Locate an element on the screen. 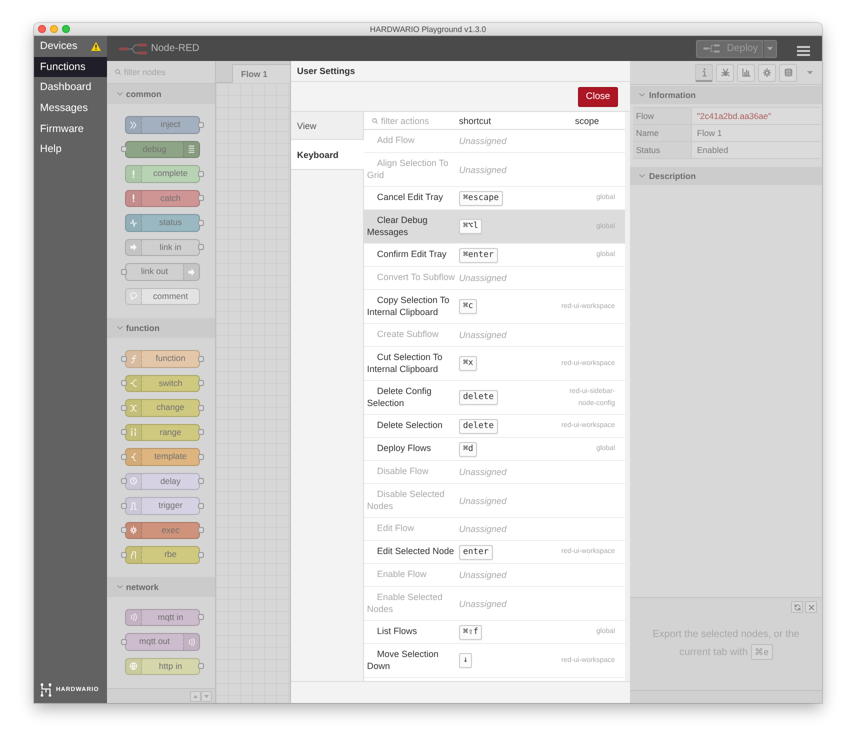 Image resolution: width=856 pixels, height=748 pixels. palette-node: mqtt out is located at coordinates (162, 641).